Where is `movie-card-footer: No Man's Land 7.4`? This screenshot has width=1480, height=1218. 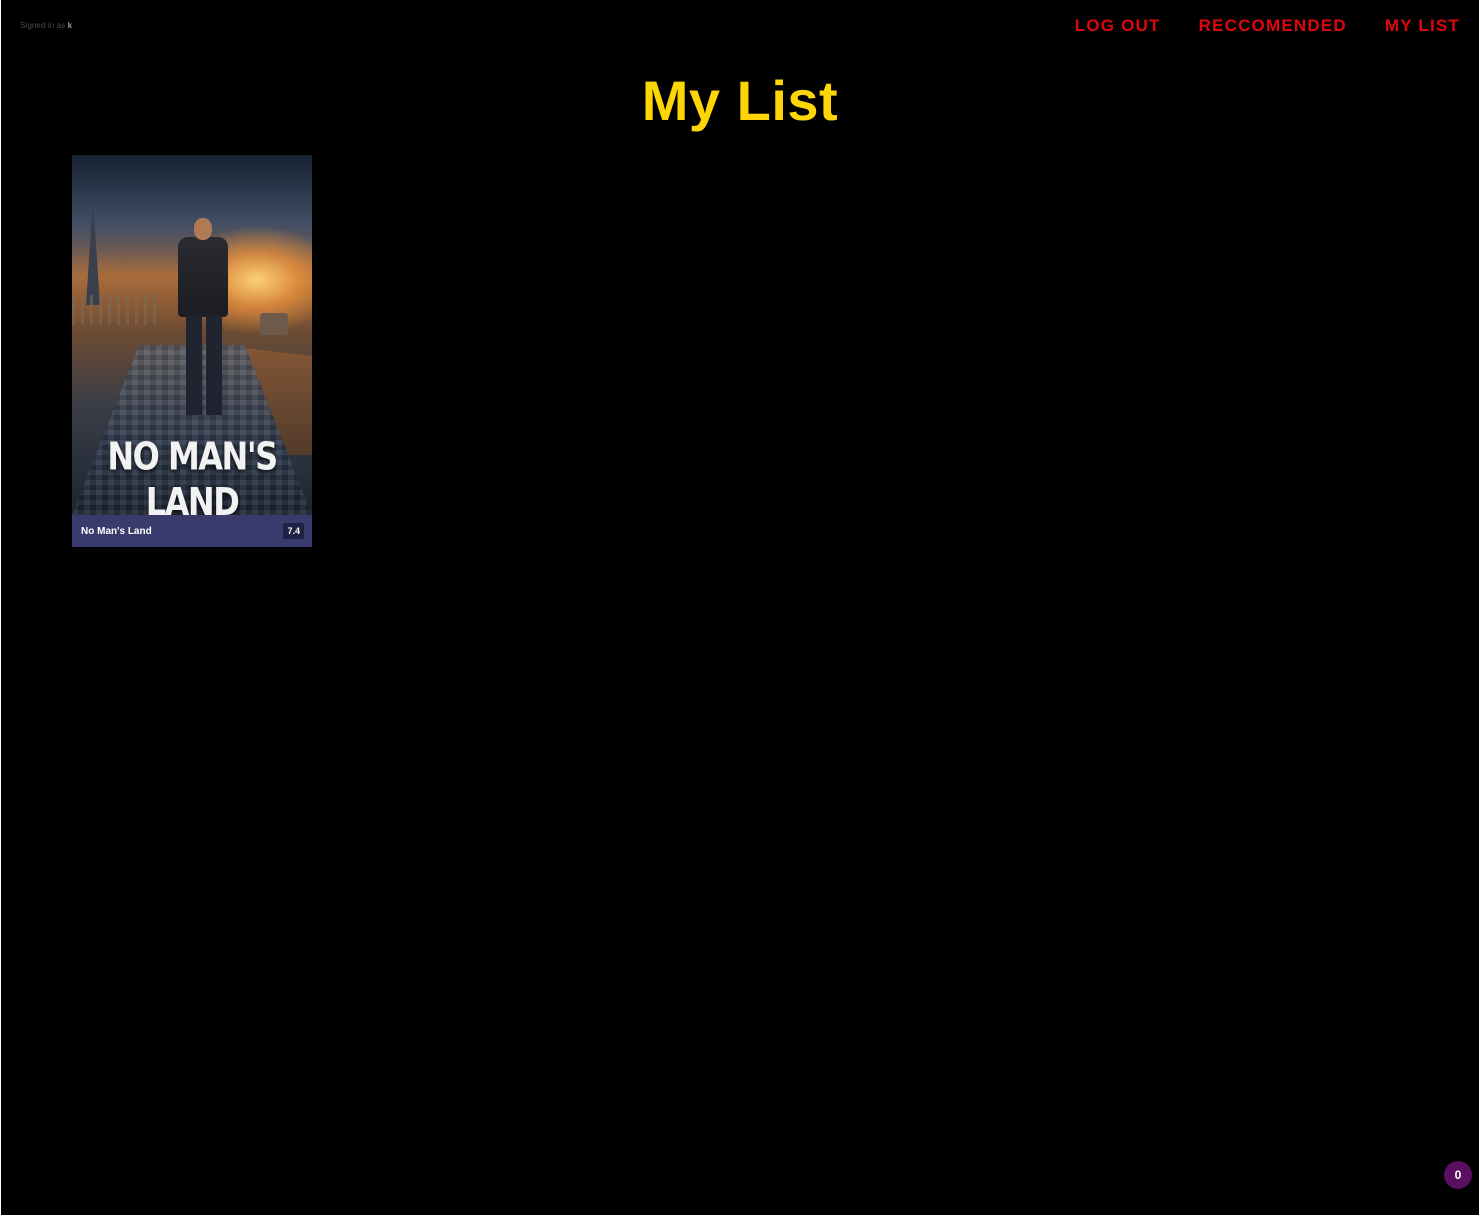 movie-card-footer: No Man's Land 7.4 is located at coordinates (192, 531).